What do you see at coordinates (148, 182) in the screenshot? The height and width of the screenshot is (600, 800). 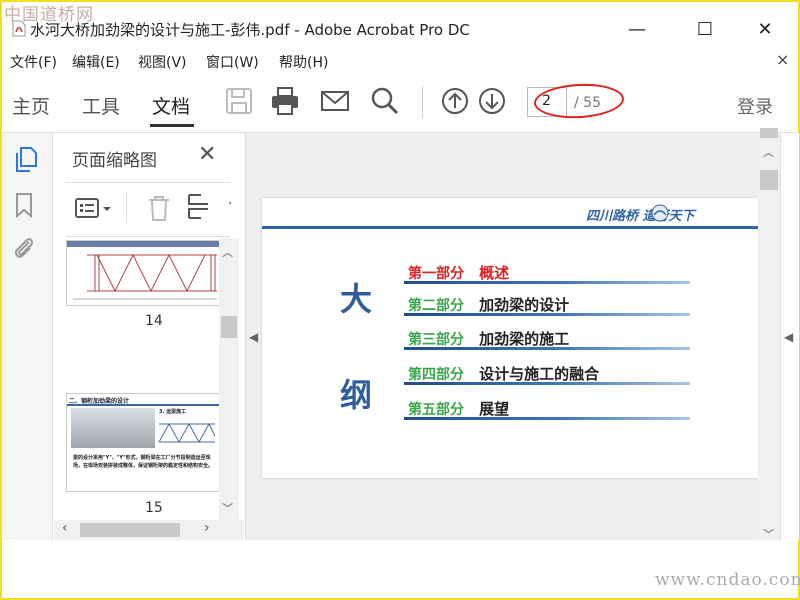 I see `panel-divider` at bounding box center [148, 182].